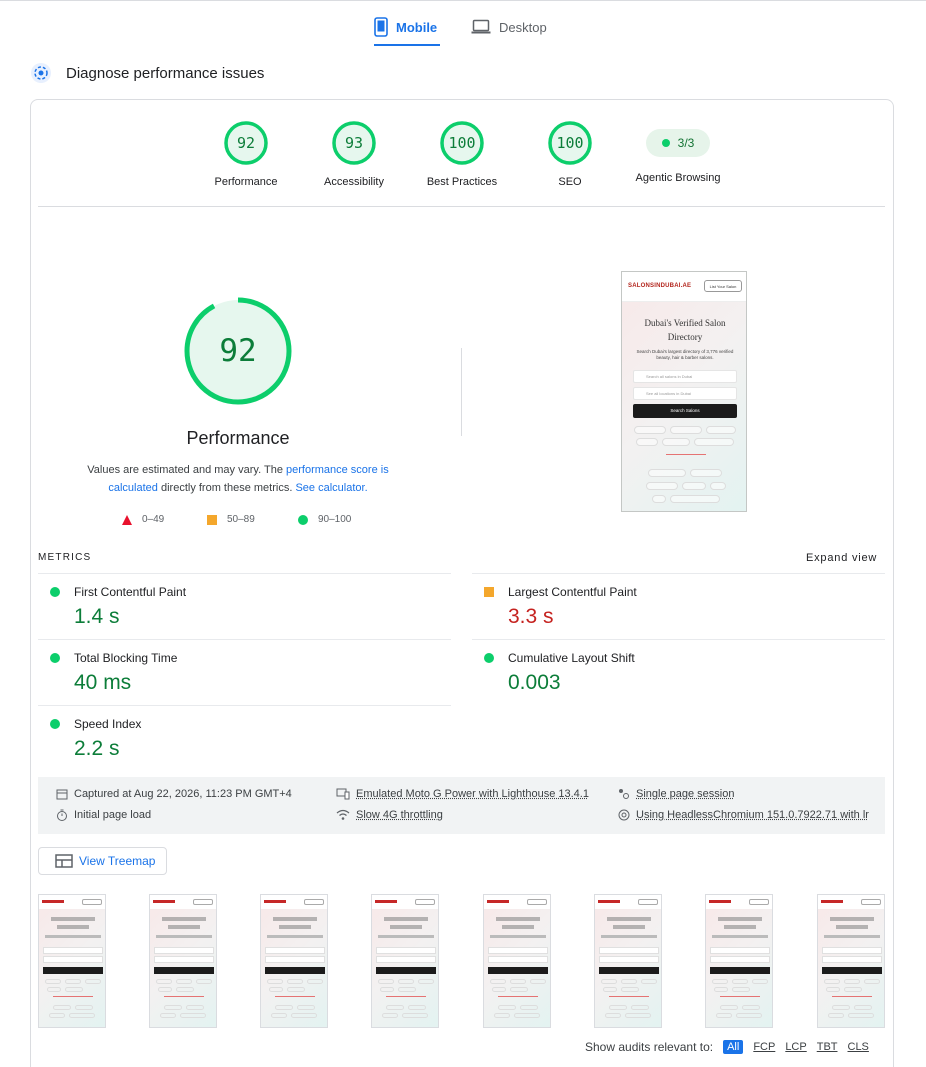 The width and height of the screenshot is (926, 1067). What do you see at coordinates (723, 286) in the screenshot?
I see `screenshot-cta: List Your Salon` at bounding box center [723, 286].